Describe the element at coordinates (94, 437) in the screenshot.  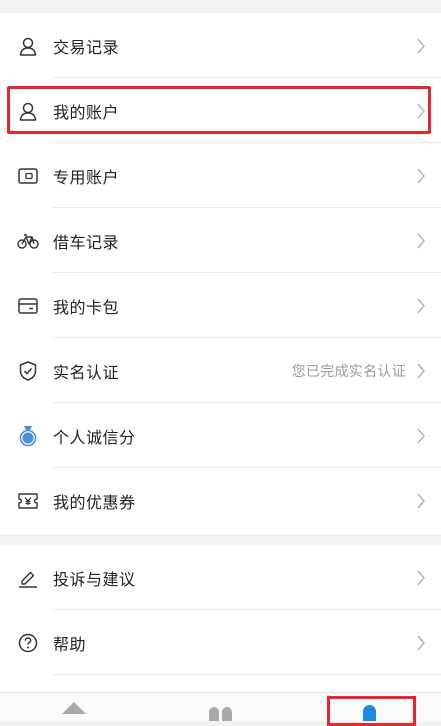
I see `menu-item-label: 个人诚信分` at that location.